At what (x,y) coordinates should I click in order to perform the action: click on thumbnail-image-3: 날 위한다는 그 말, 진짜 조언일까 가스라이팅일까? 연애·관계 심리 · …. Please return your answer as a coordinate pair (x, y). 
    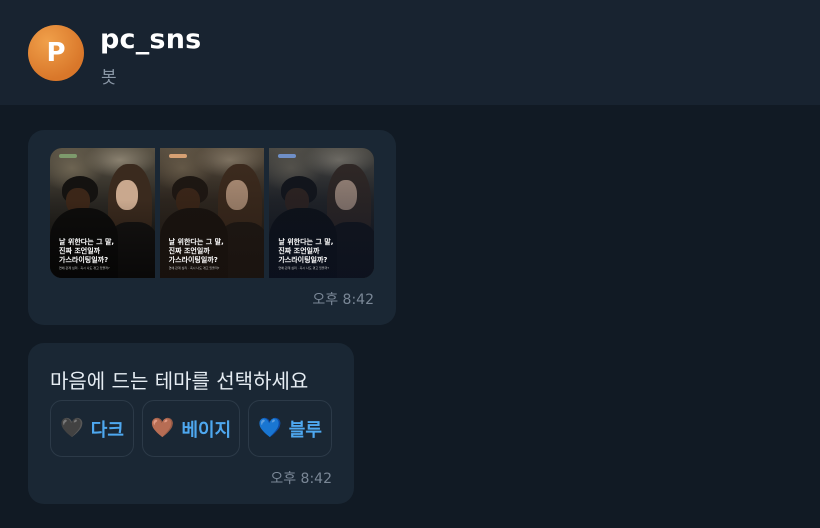
    Looking at the image, I should click on (321, 213).